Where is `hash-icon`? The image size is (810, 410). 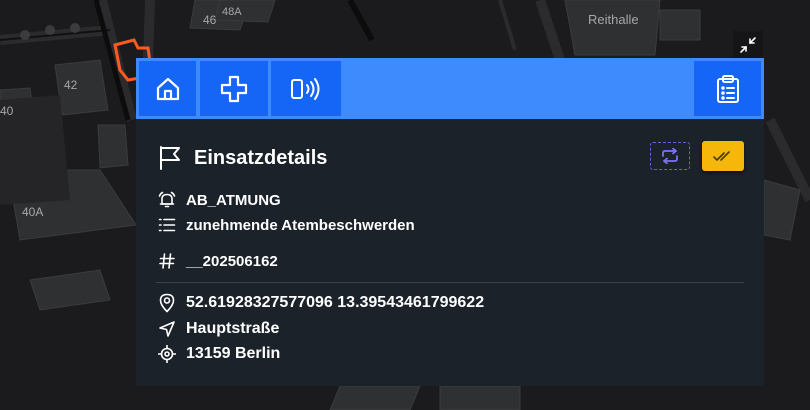 hash-icon is located at coordinates (167, 261).